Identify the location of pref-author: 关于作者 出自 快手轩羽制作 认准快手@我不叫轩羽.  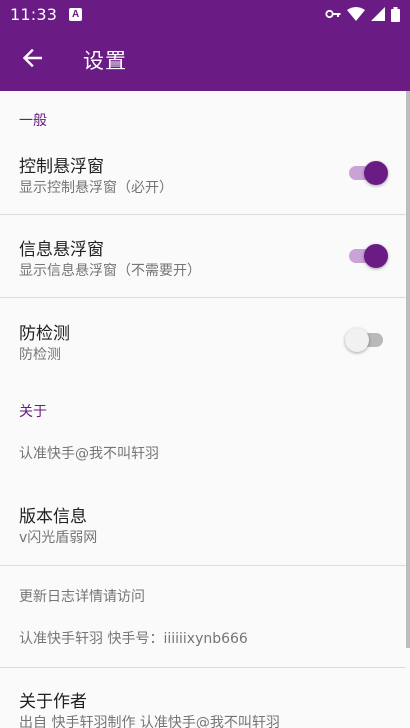
(203, 702).